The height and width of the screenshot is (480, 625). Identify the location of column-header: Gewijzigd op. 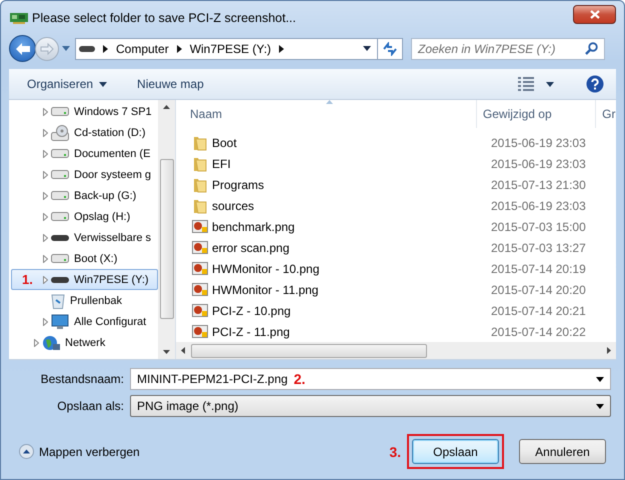
(536, 114).